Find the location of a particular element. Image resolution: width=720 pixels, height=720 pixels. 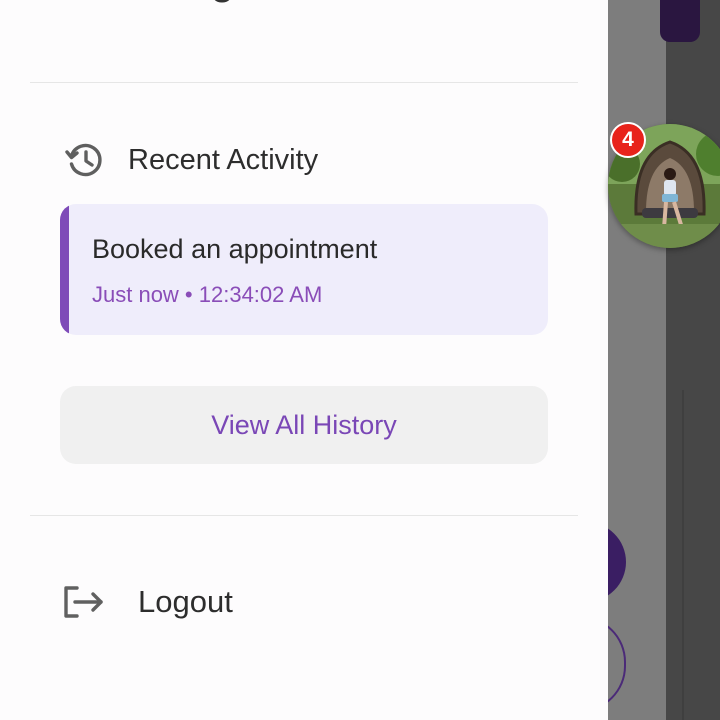

activity-title: Booked an appointment is located at coordinates (235, 249).